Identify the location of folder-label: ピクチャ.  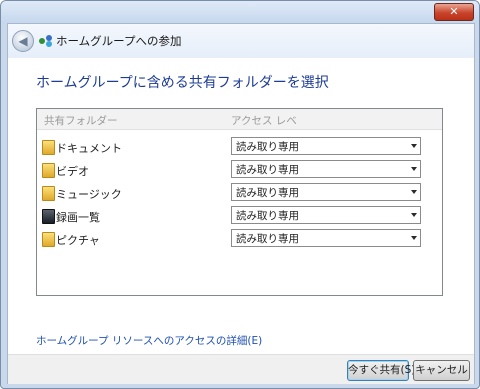
(78, 240).